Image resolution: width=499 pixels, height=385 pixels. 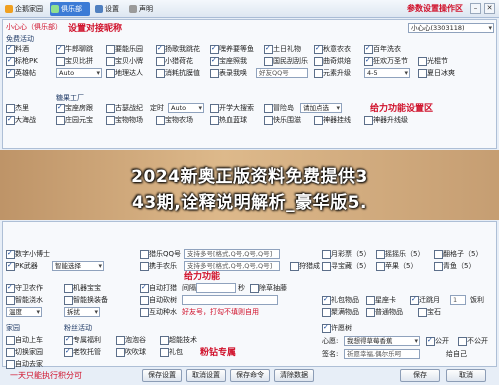 What do you see at coordinates (451, 28) in the screenshot?
I see `account-select: 小心心(3303118)` at bounding box center [451, 28].